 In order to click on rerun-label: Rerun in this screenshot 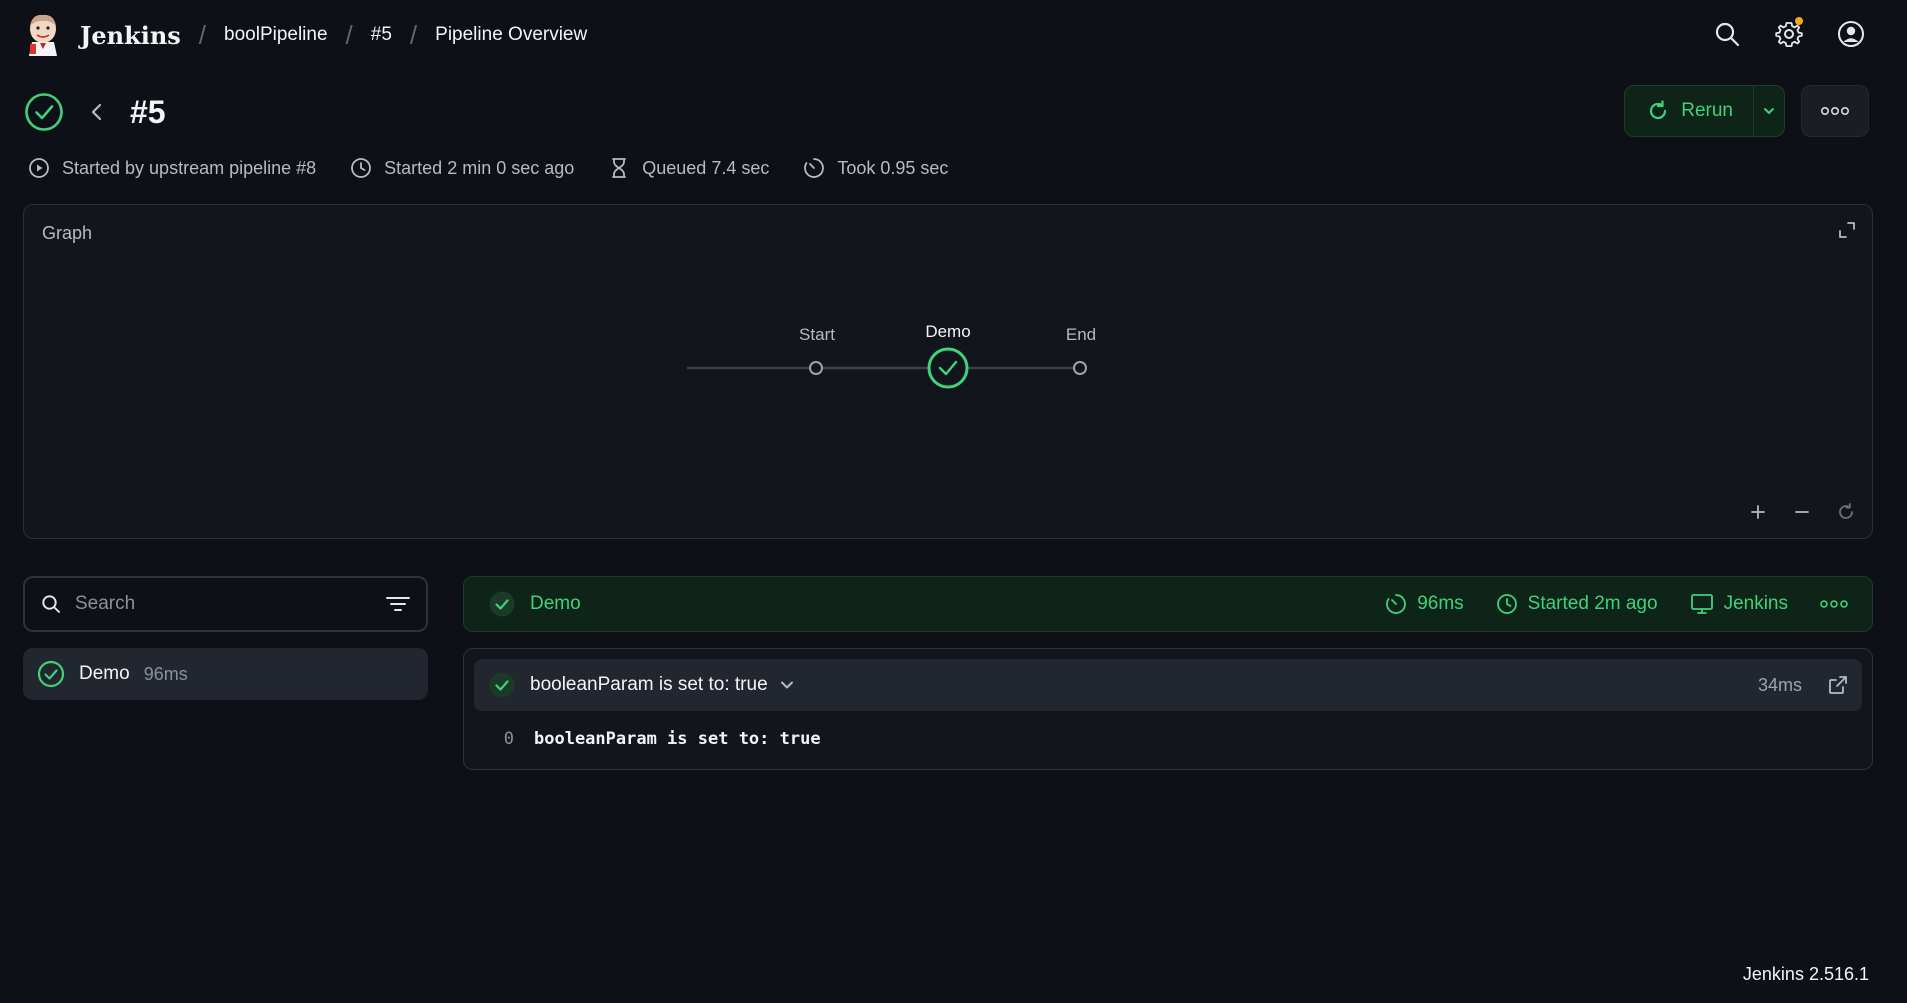, I will do `click(1707, 110)`.